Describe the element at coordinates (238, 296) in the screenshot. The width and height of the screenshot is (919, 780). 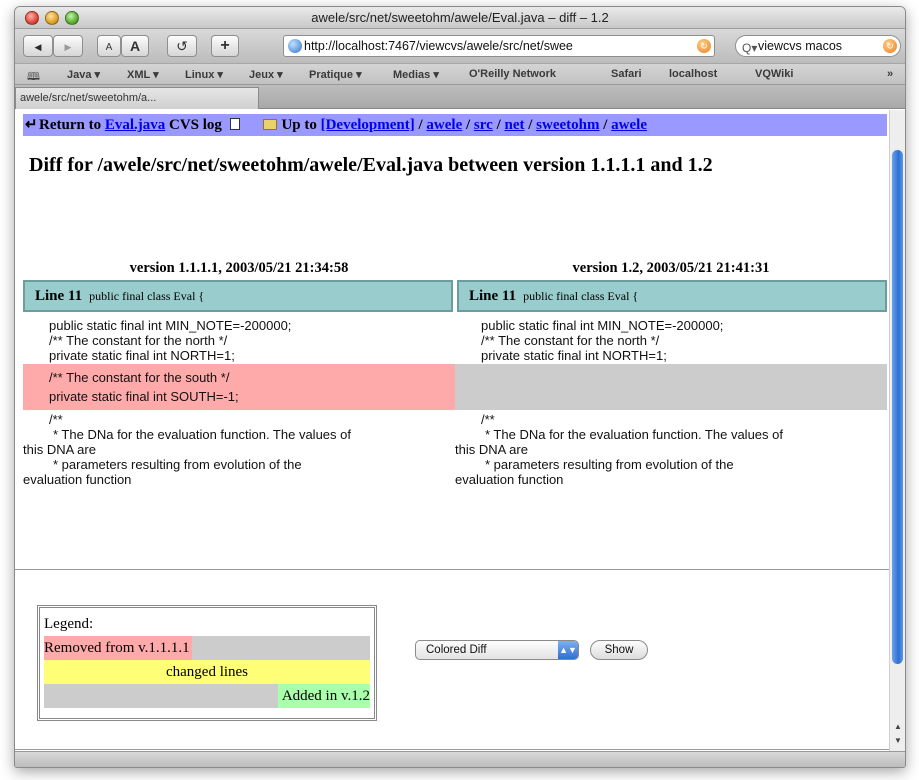
I see `left-line-header: Line 11 public final class Eval {` at that location.